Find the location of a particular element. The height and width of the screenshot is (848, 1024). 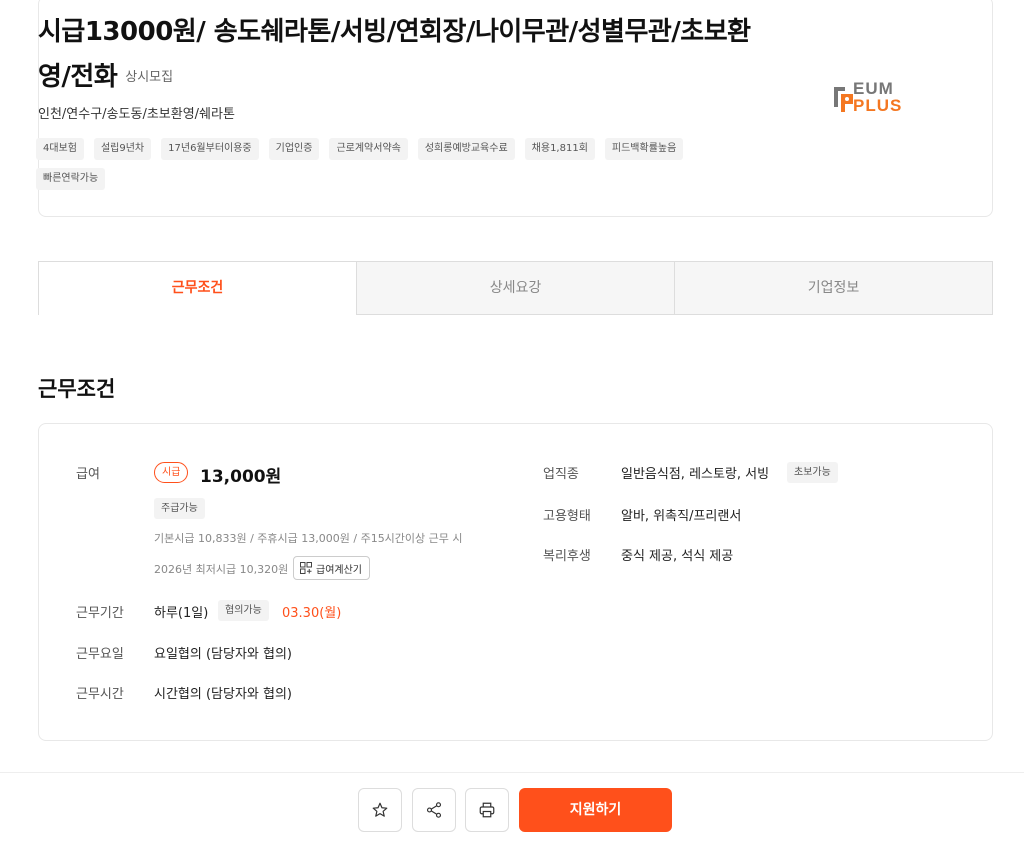

tag-item: 설립9년차 is located at coordinates (122, 149).